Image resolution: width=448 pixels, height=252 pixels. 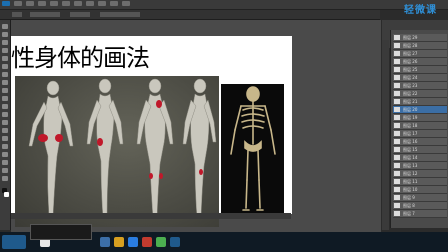 I want to click on layer-row: 图层 12, so click(x=420, y=174).